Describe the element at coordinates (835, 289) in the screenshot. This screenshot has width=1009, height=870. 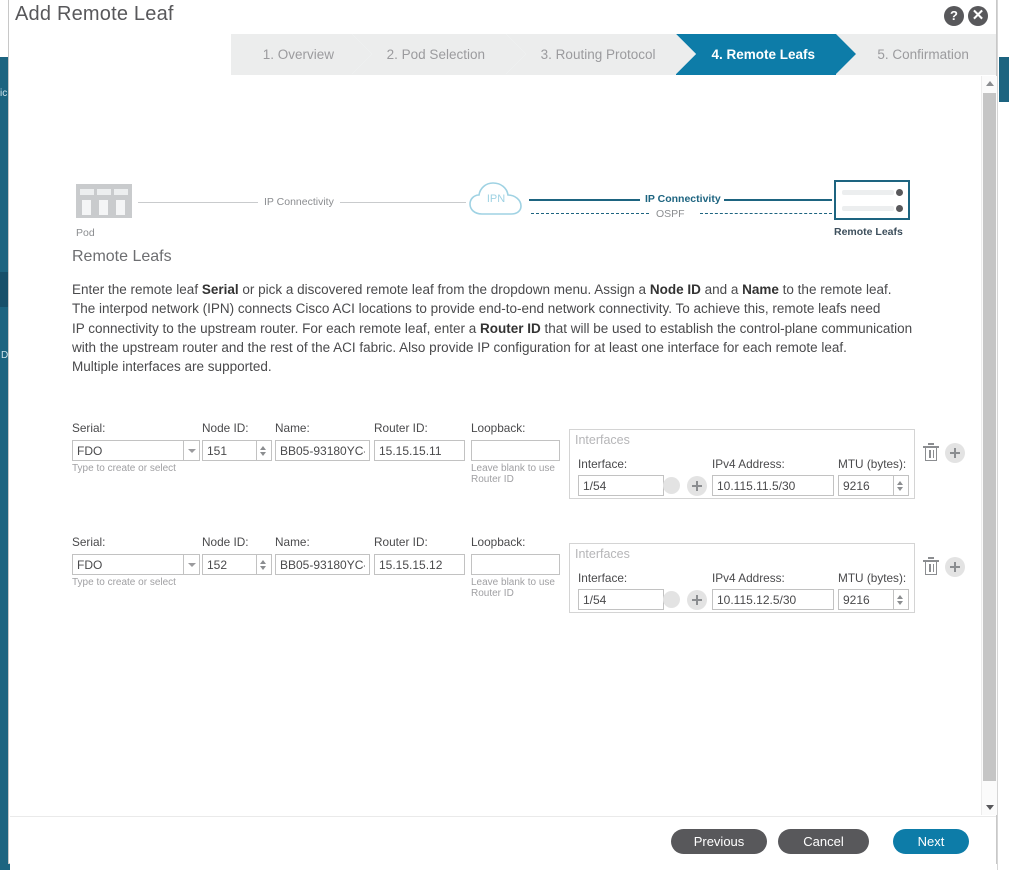
I see `desc-line1-g: to the remote leaf.` at that location.